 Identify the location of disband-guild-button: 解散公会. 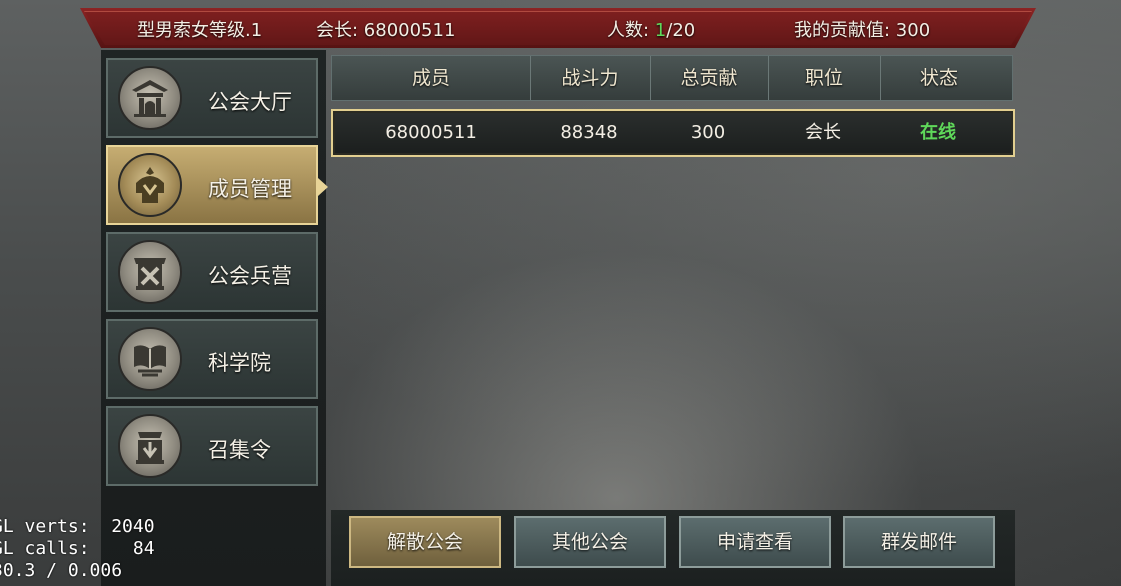
(425, 542).